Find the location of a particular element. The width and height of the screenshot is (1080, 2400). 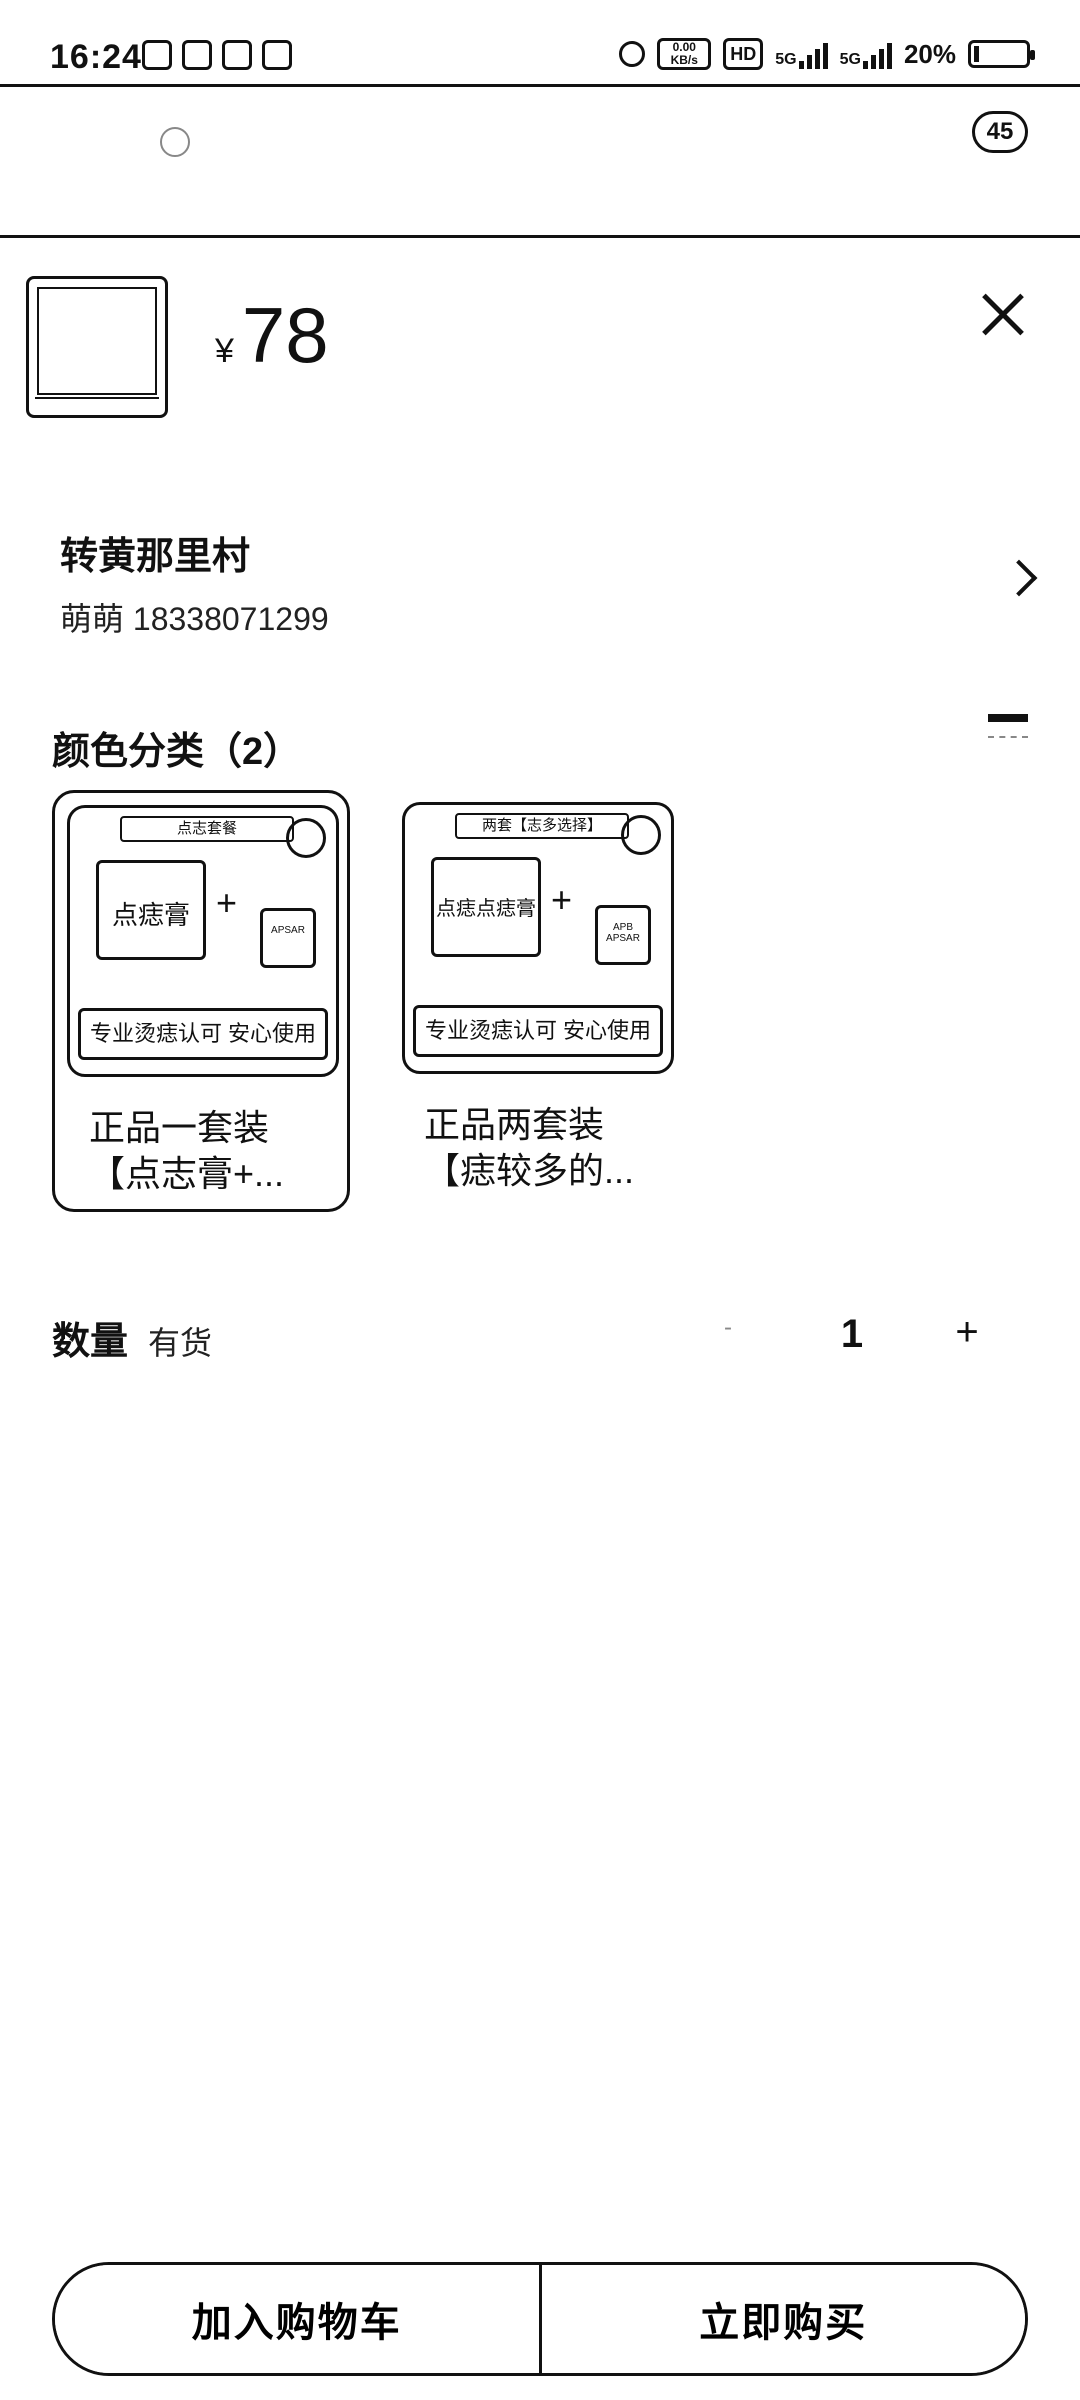

signal-5g-1: 5G is located at coordinates (801, 54).